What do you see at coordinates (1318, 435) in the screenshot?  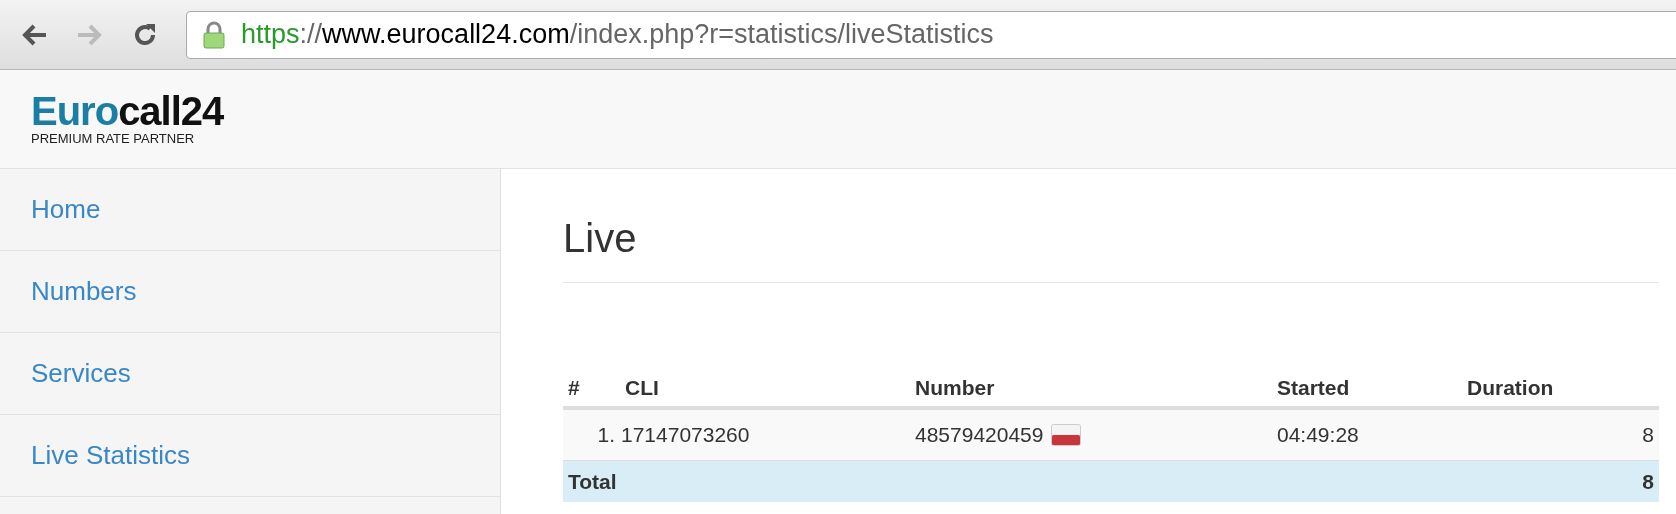 I see `table-cell-text: 04:49:28` at bounding box center [1318, 435].